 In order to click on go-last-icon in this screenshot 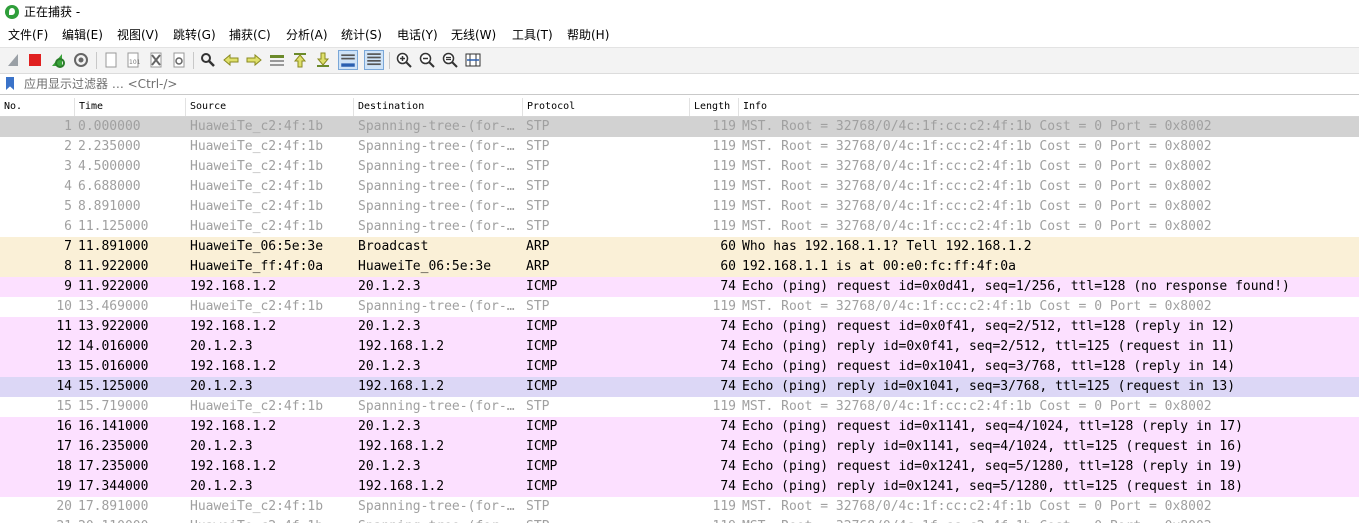, I will do `click(323, 60)`.